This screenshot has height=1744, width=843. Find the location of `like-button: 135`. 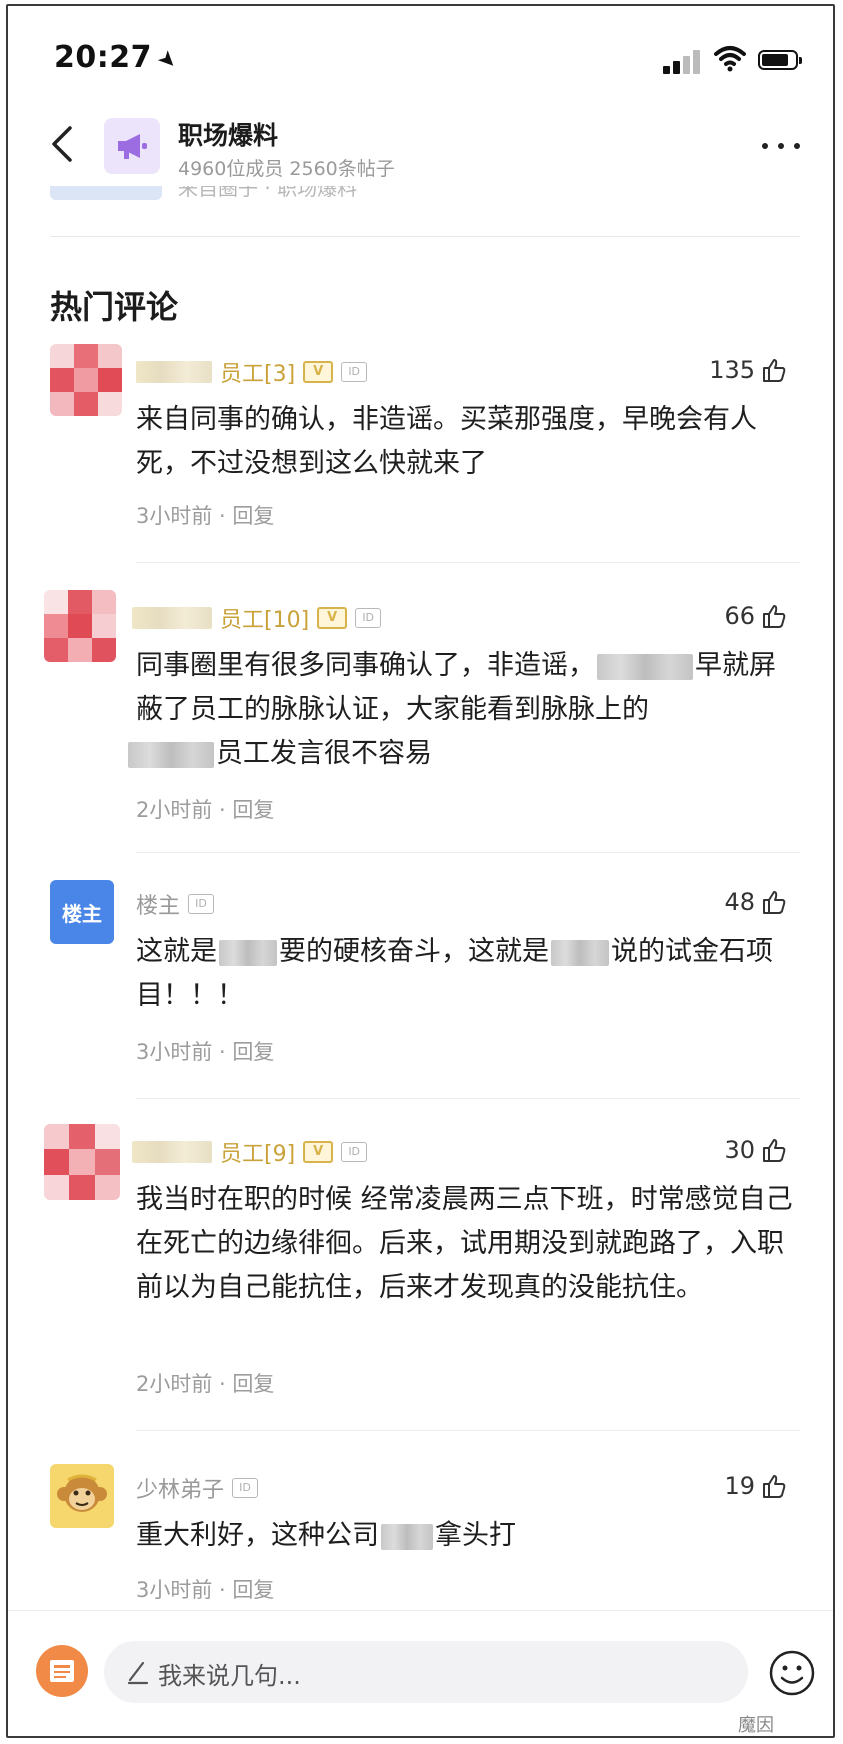

like-button: 135 is located at coordinates (748, 370).